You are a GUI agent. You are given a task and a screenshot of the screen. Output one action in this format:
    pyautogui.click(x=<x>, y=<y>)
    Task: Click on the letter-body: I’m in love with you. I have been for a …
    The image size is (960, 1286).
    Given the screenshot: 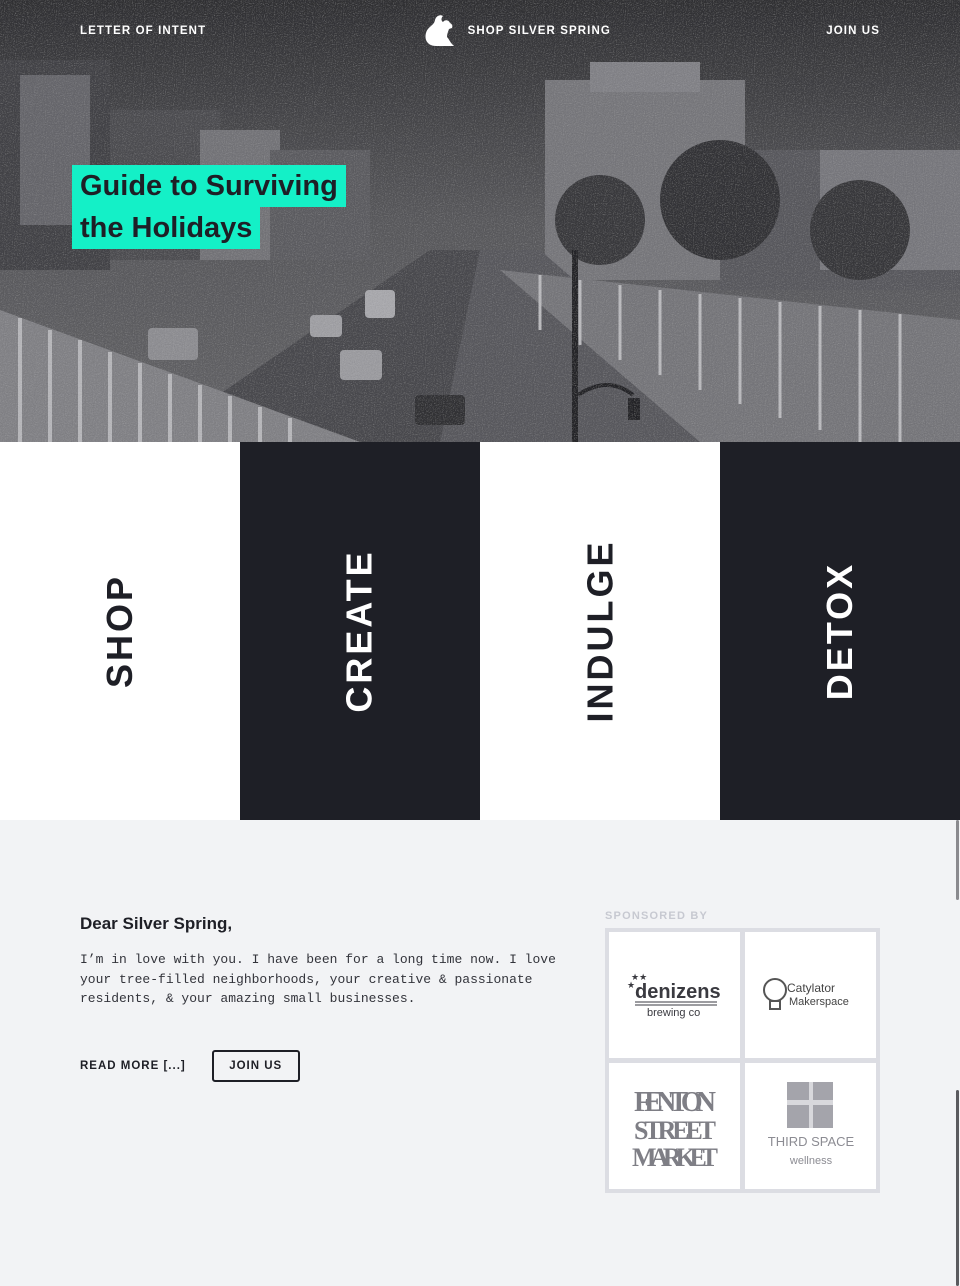 What is the action you would take?
    pyautogui.click(x=318, y=979)
    